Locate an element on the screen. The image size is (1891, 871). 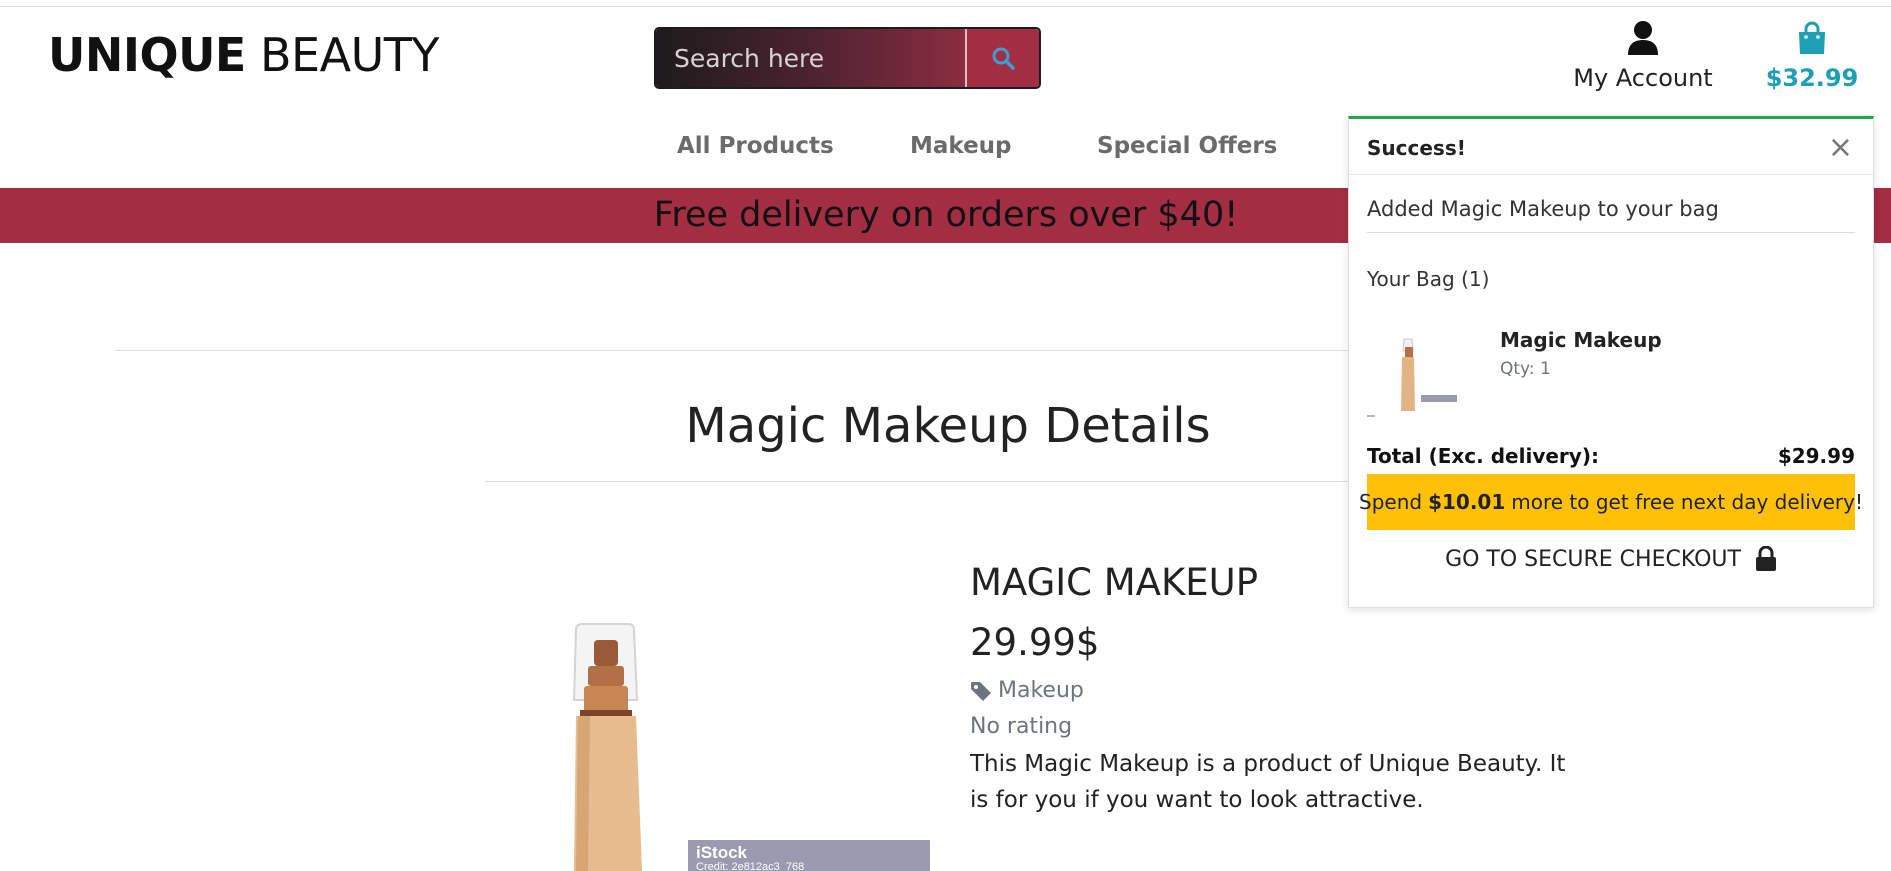
promo-amount: $10.01 is located at coordinates (1467, 502).